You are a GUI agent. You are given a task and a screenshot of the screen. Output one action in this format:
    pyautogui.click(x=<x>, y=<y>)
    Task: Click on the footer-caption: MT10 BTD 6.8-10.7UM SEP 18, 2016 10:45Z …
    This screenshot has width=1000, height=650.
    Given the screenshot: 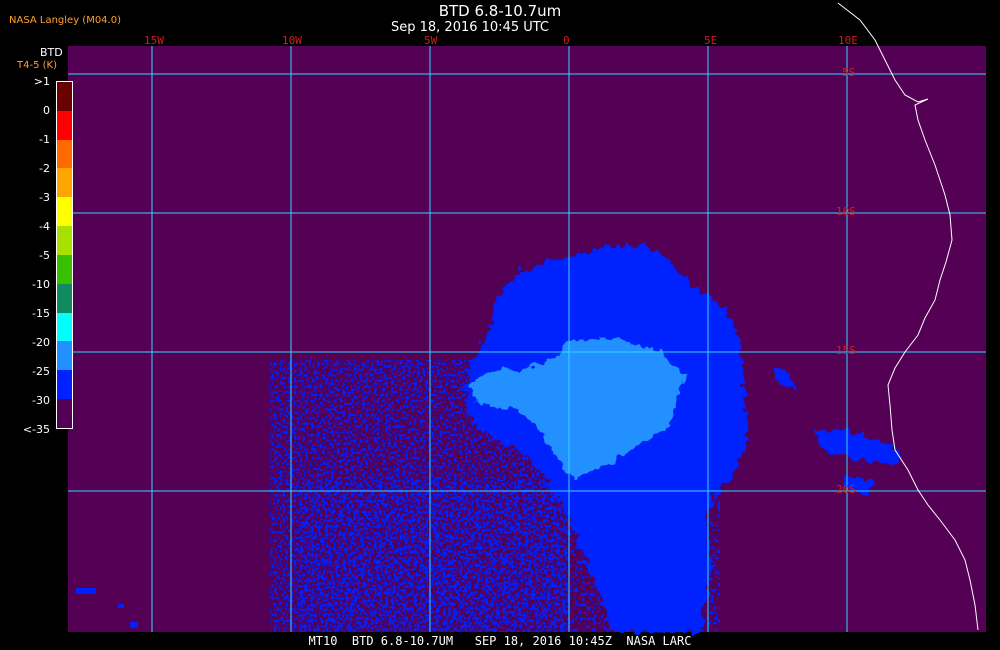 What is the action you would take?
    pyautogui.click(x=500, y=641)
    